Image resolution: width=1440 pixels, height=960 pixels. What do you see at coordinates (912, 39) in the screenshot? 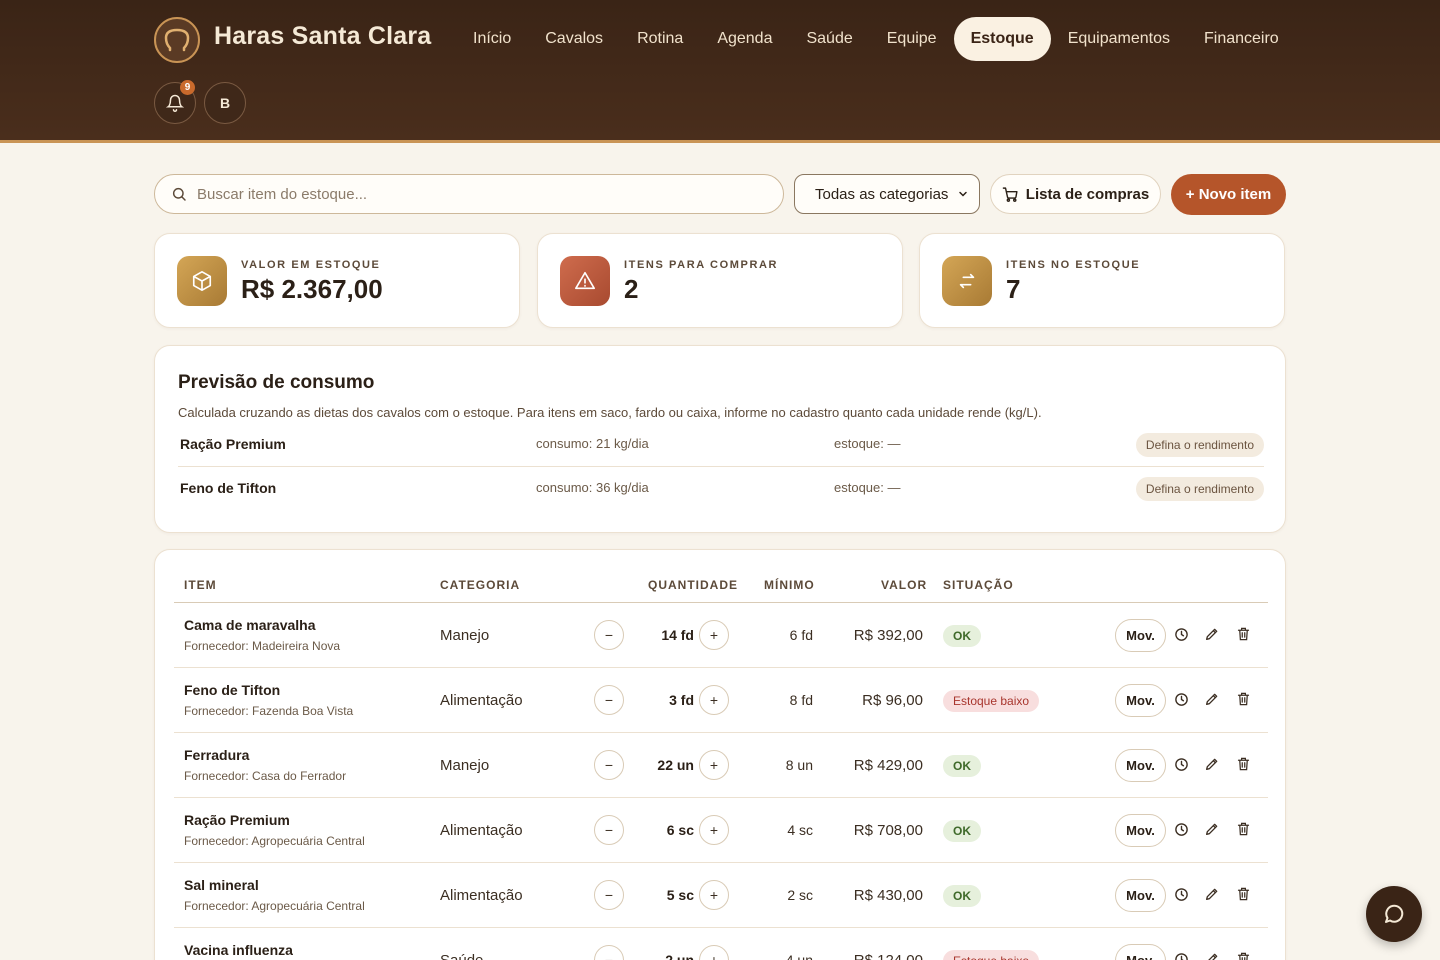
I see `nav-equipe: Equipe` at bounding box center [912, 39].